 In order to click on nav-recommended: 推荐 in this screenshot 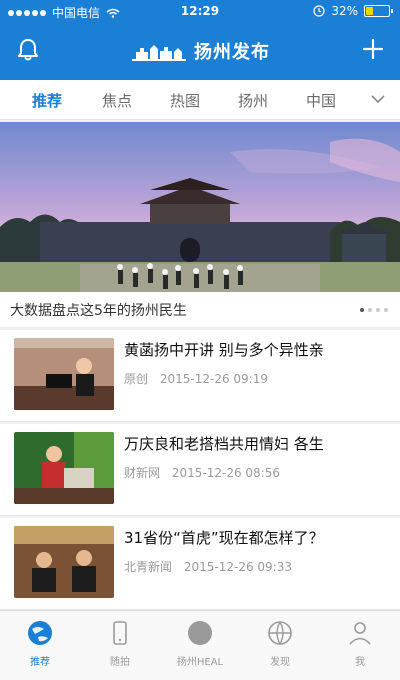, I will do `click(40, 645)`.